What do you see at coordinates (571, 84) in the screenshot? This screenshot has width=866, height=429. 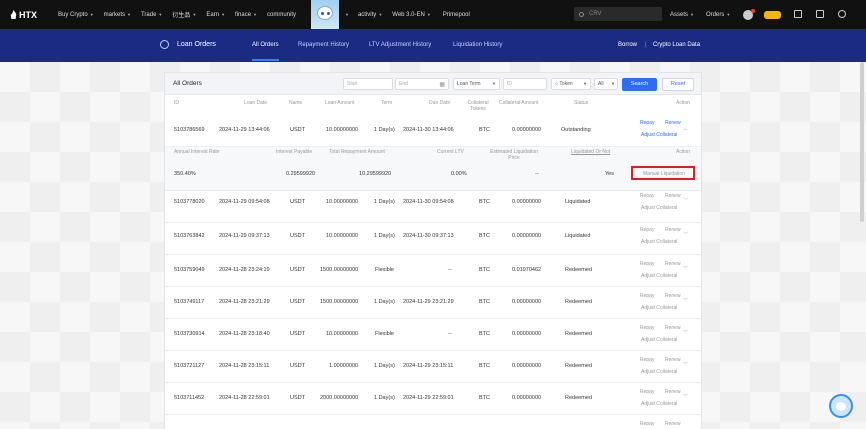 I see `token-select: ○ Token ▼` at bounding box center [571, 84].